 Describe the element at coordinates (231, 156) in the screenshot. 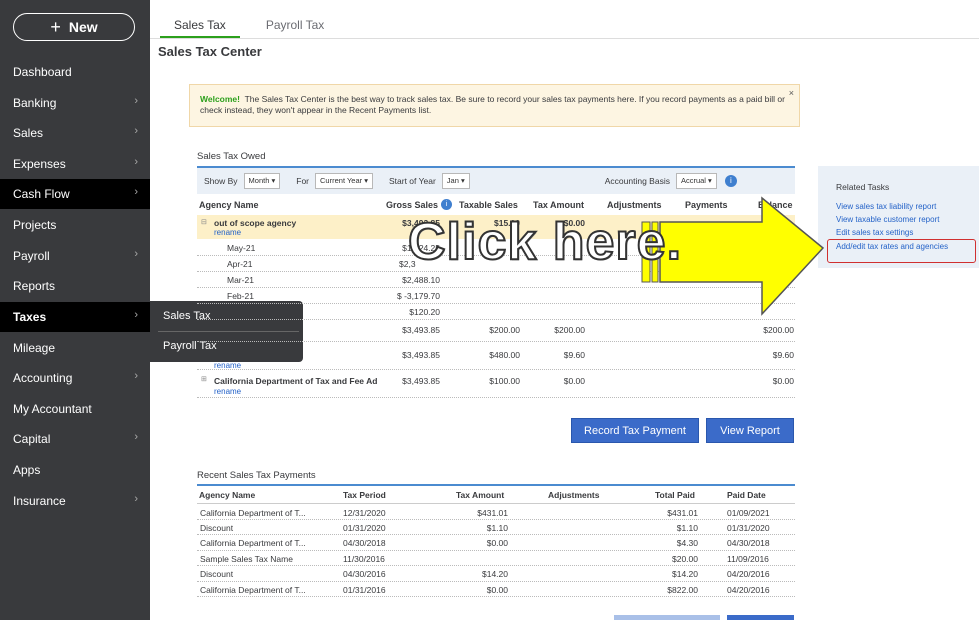

I see `owed-section-title: Sales Tax Owed` at that location.